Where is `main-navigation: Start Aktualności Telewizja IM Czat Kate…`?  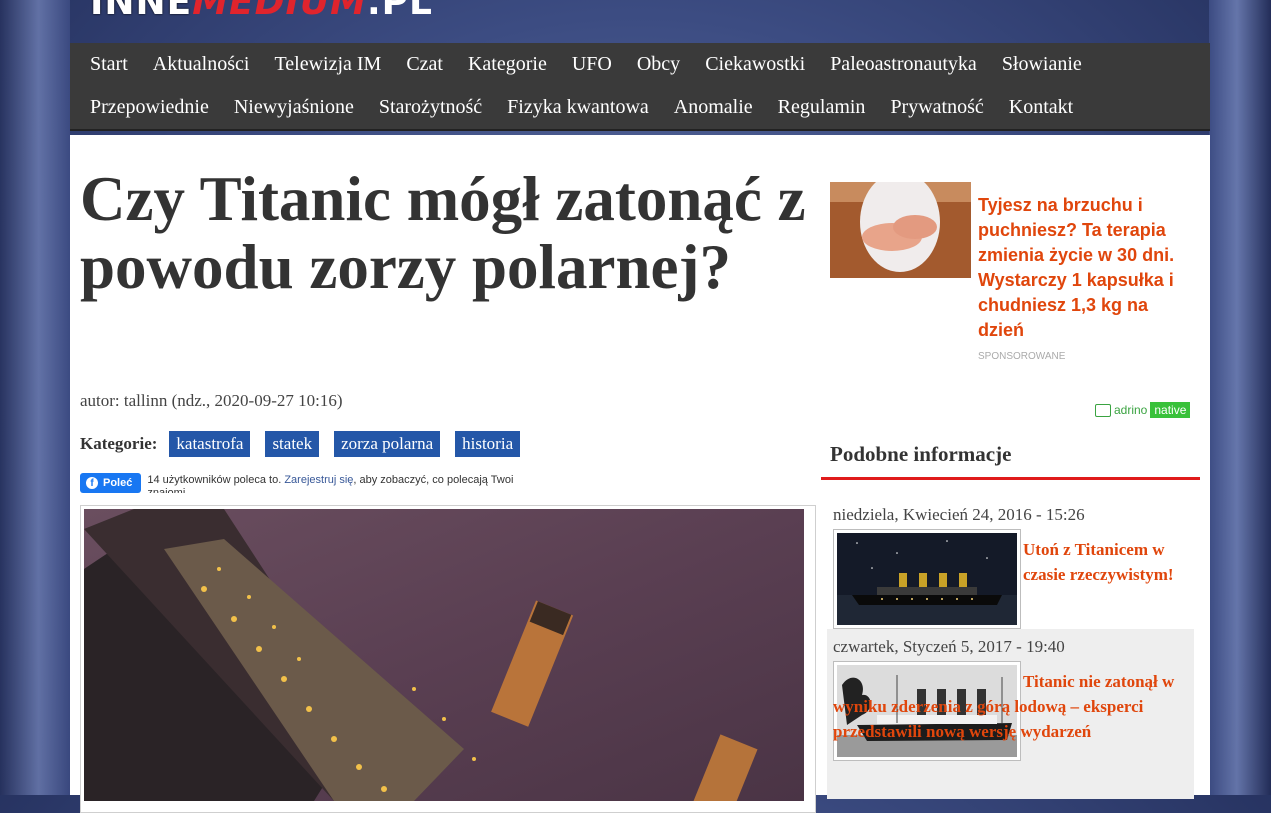
main-navigation: Start Aktualności Telewizja IM Czat Kate… is located at coordinates (640, 86).